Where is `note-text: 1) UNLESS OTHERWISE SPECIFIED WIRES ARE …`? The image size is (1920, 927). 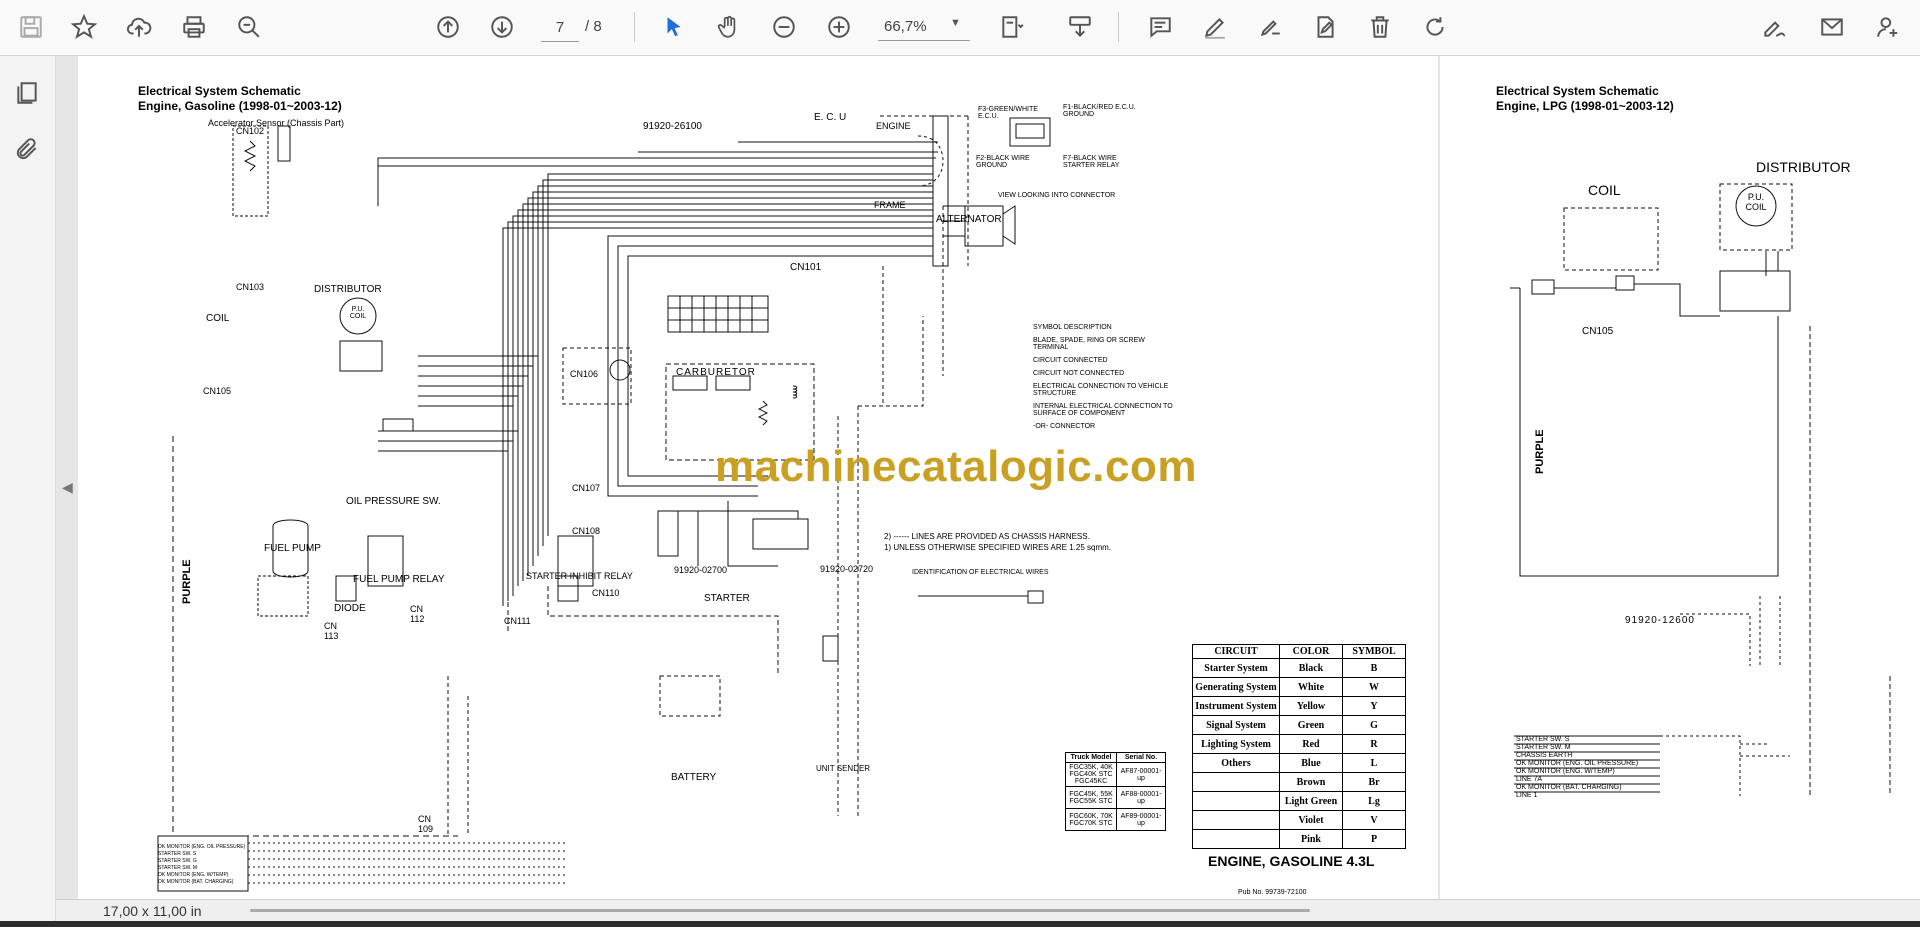 note-text: 1) UNLESS OTHERWISE SPECIFIED WIRES ARE … is located at coordinates (998, 547).